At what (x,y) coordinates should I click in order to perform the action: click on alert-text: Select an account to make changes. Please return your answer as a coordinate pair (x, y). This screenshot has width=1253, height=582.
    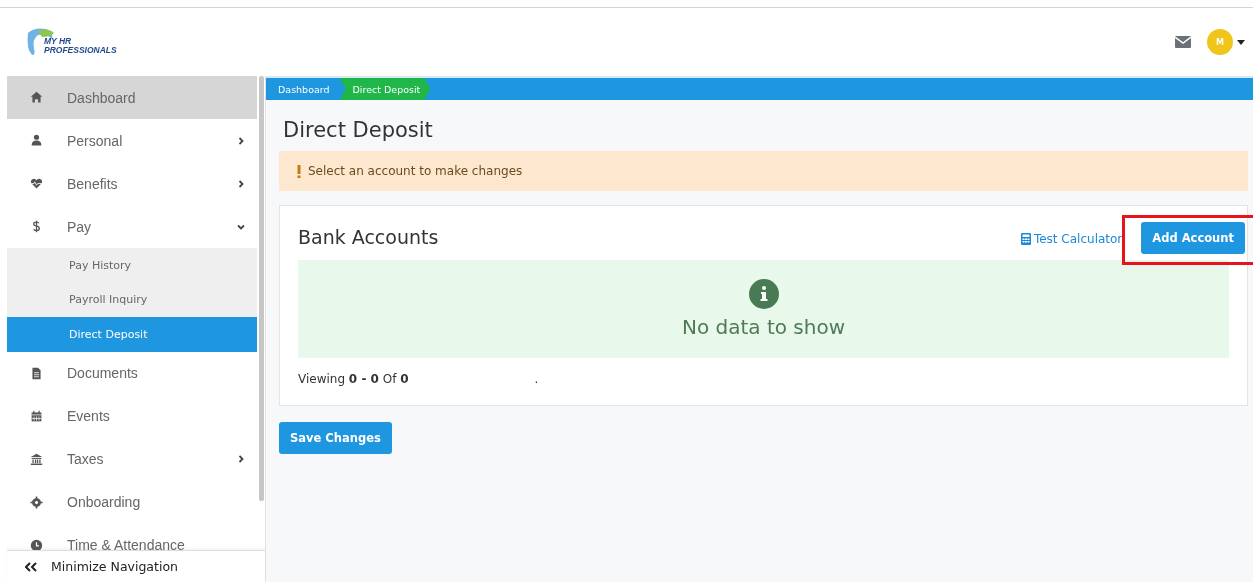
    Looking at the image, I should click on (415, 171).